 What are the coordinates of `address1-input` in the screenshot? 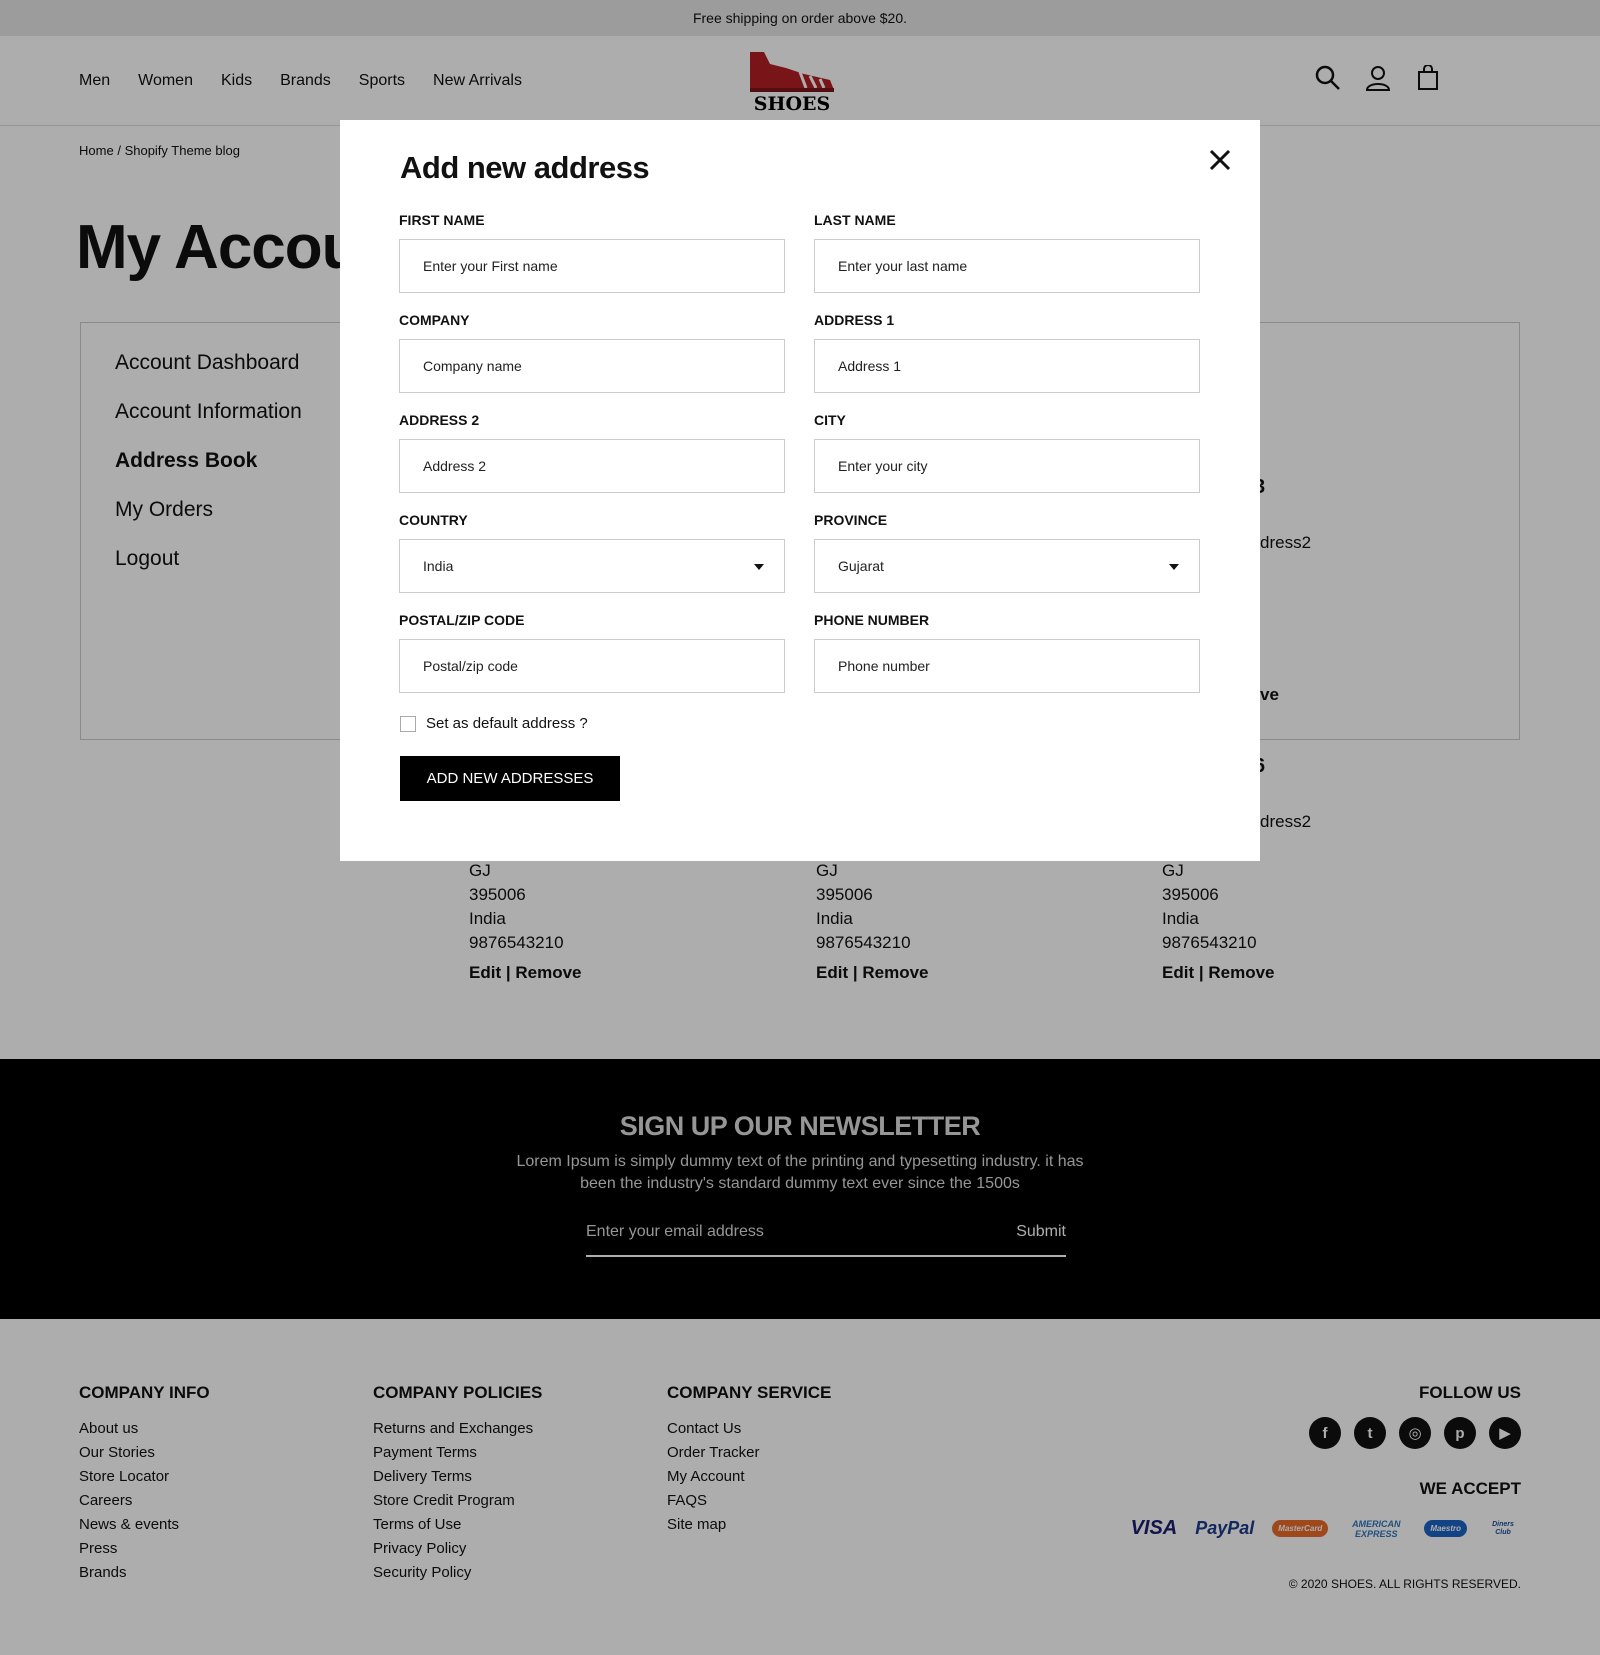 It's located at (1007, 366).